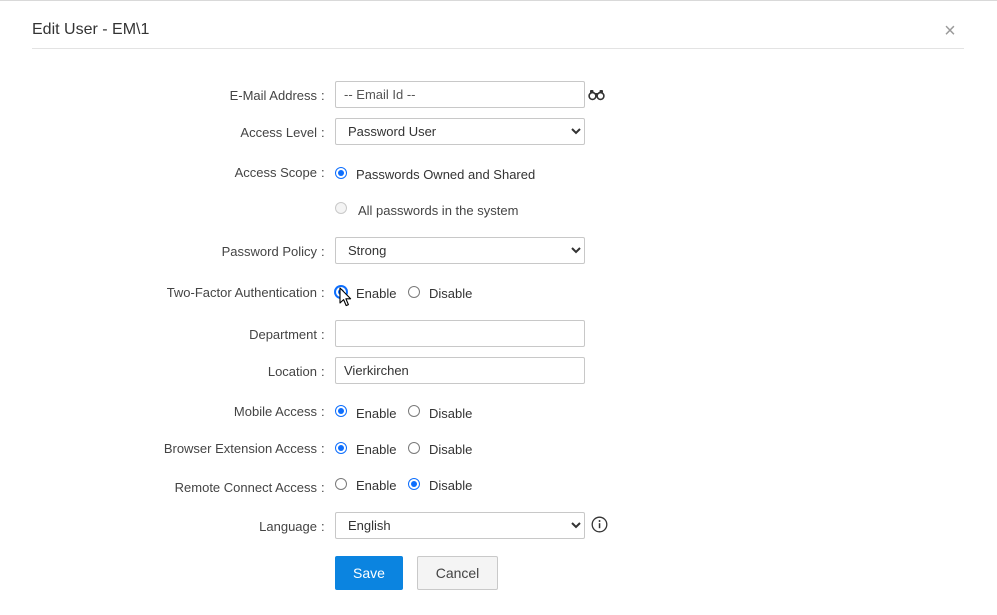 The image size is (997, 615). Describe the element at coordinates (414, 448) in the screenshot. I see `browser-extension-disable-radio` at that location.